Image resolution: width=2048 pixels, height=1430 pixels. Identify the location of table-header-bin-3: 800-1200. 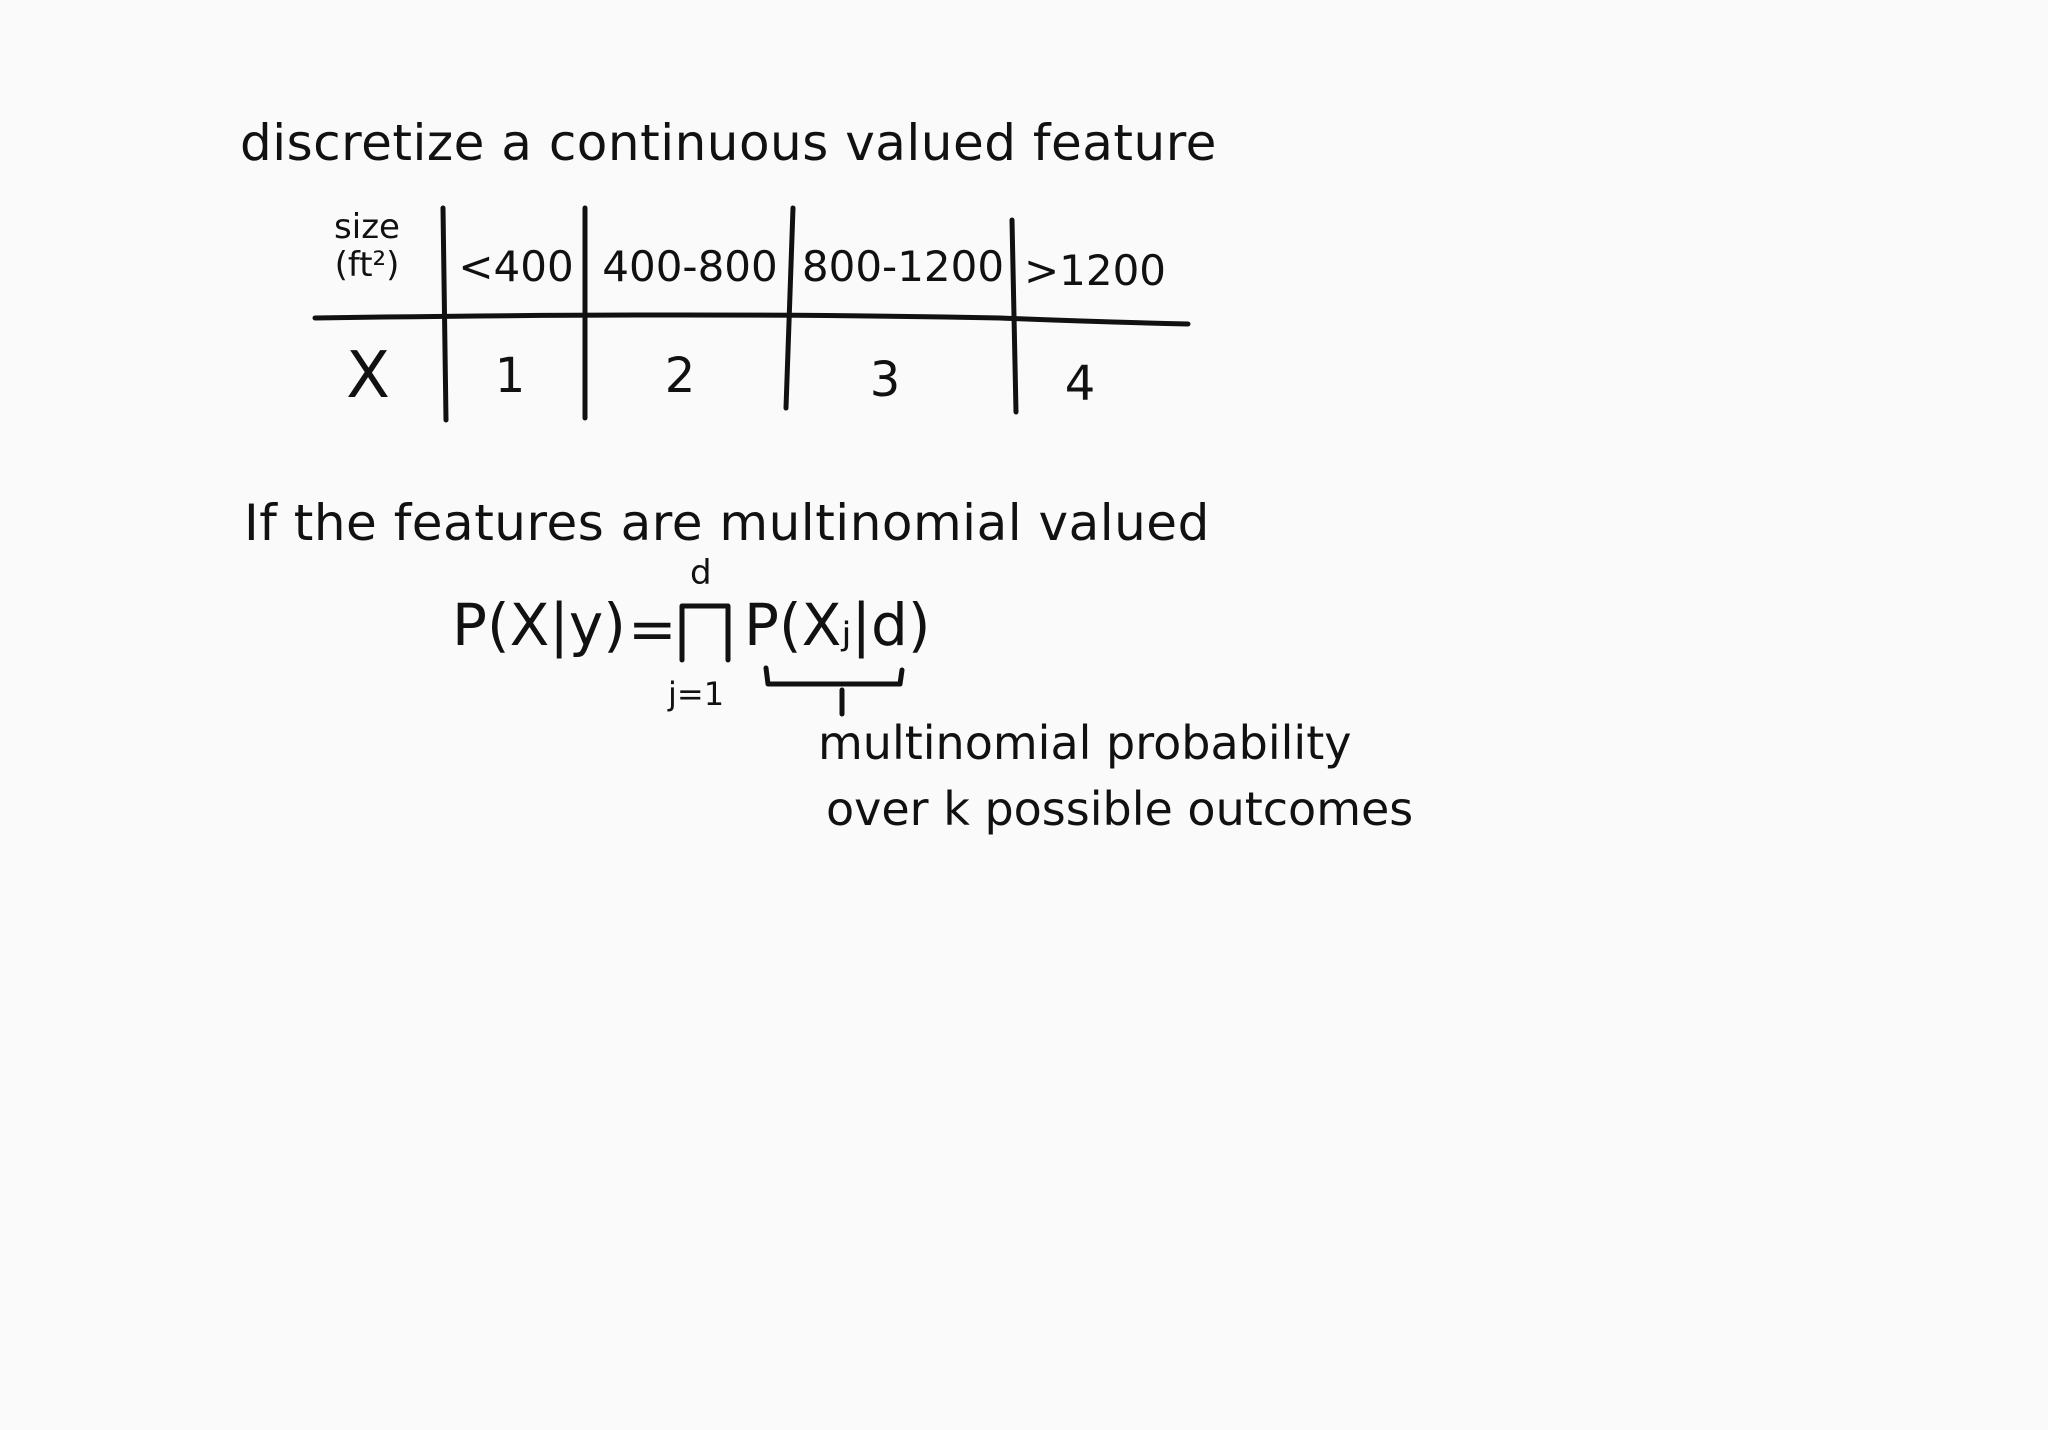
(903, 266).